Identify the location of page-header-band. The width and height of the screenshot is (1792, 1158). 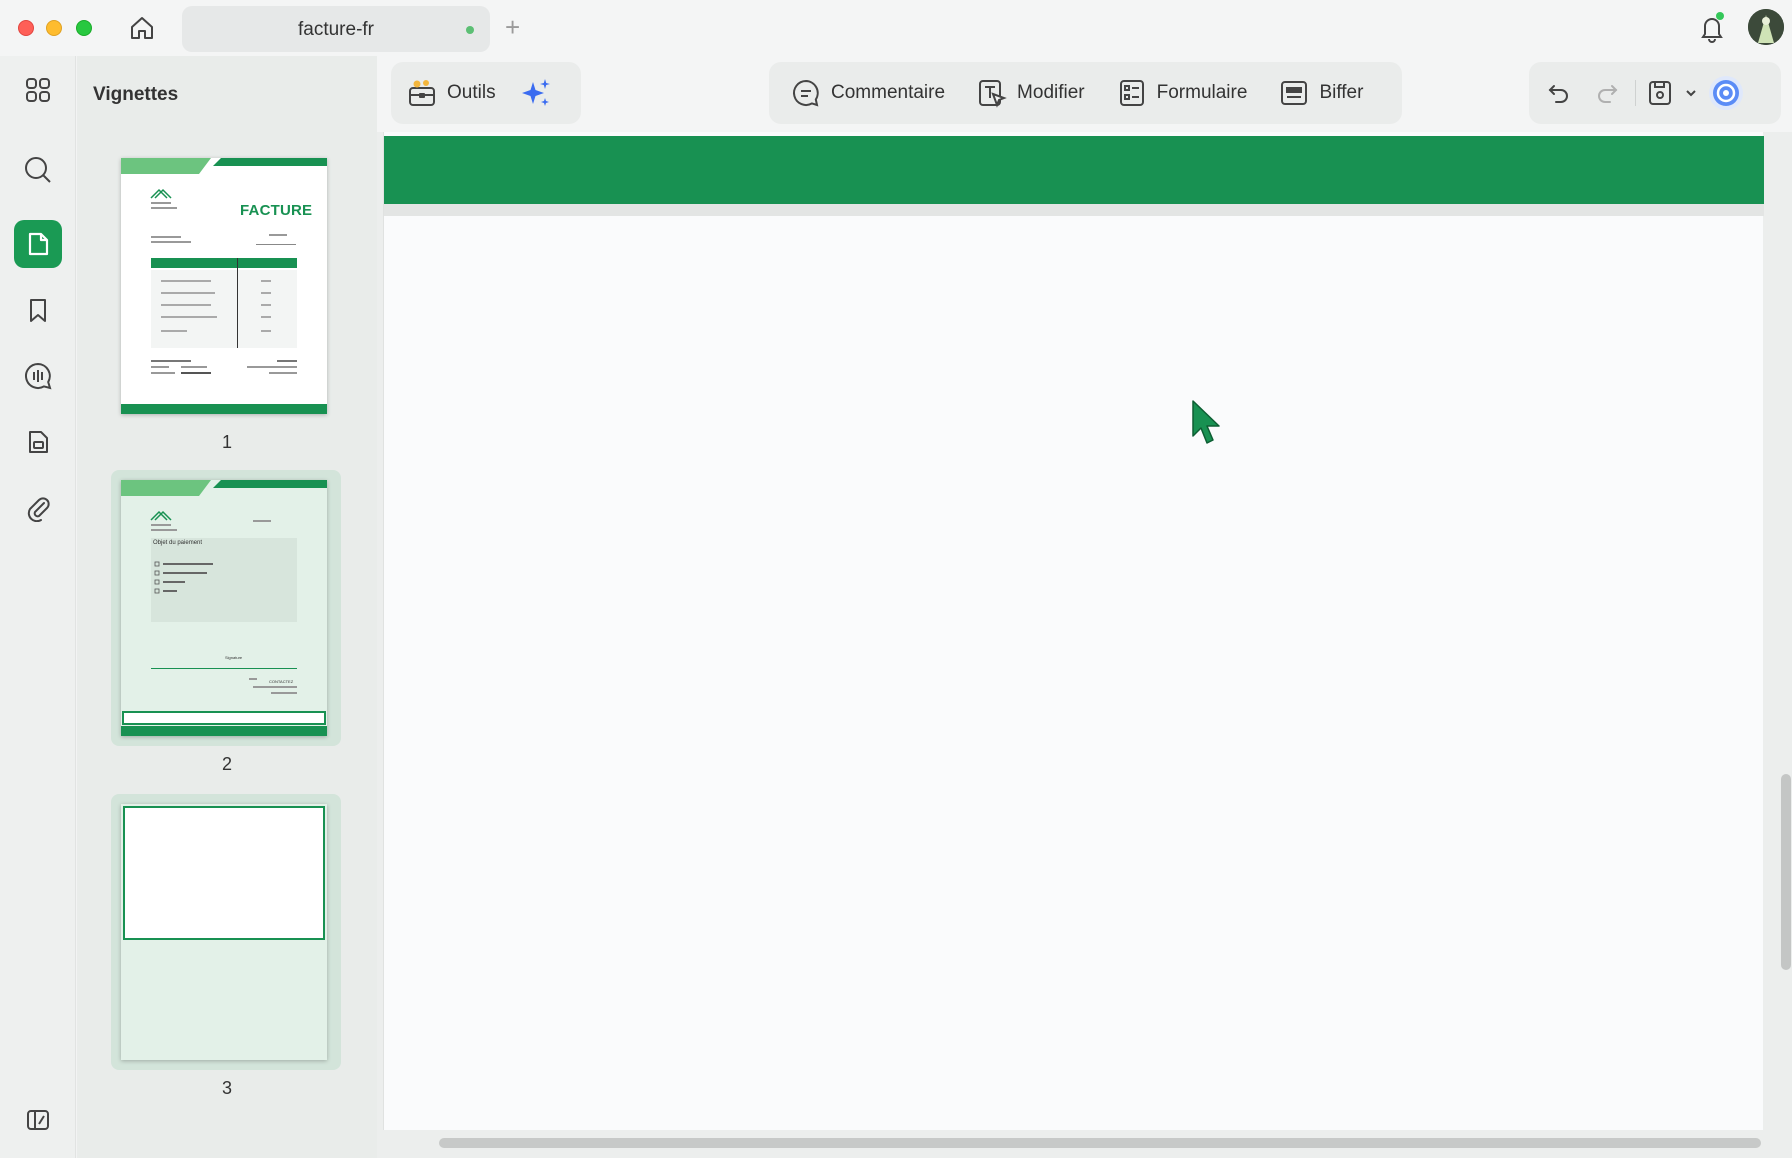
(1074, 176).